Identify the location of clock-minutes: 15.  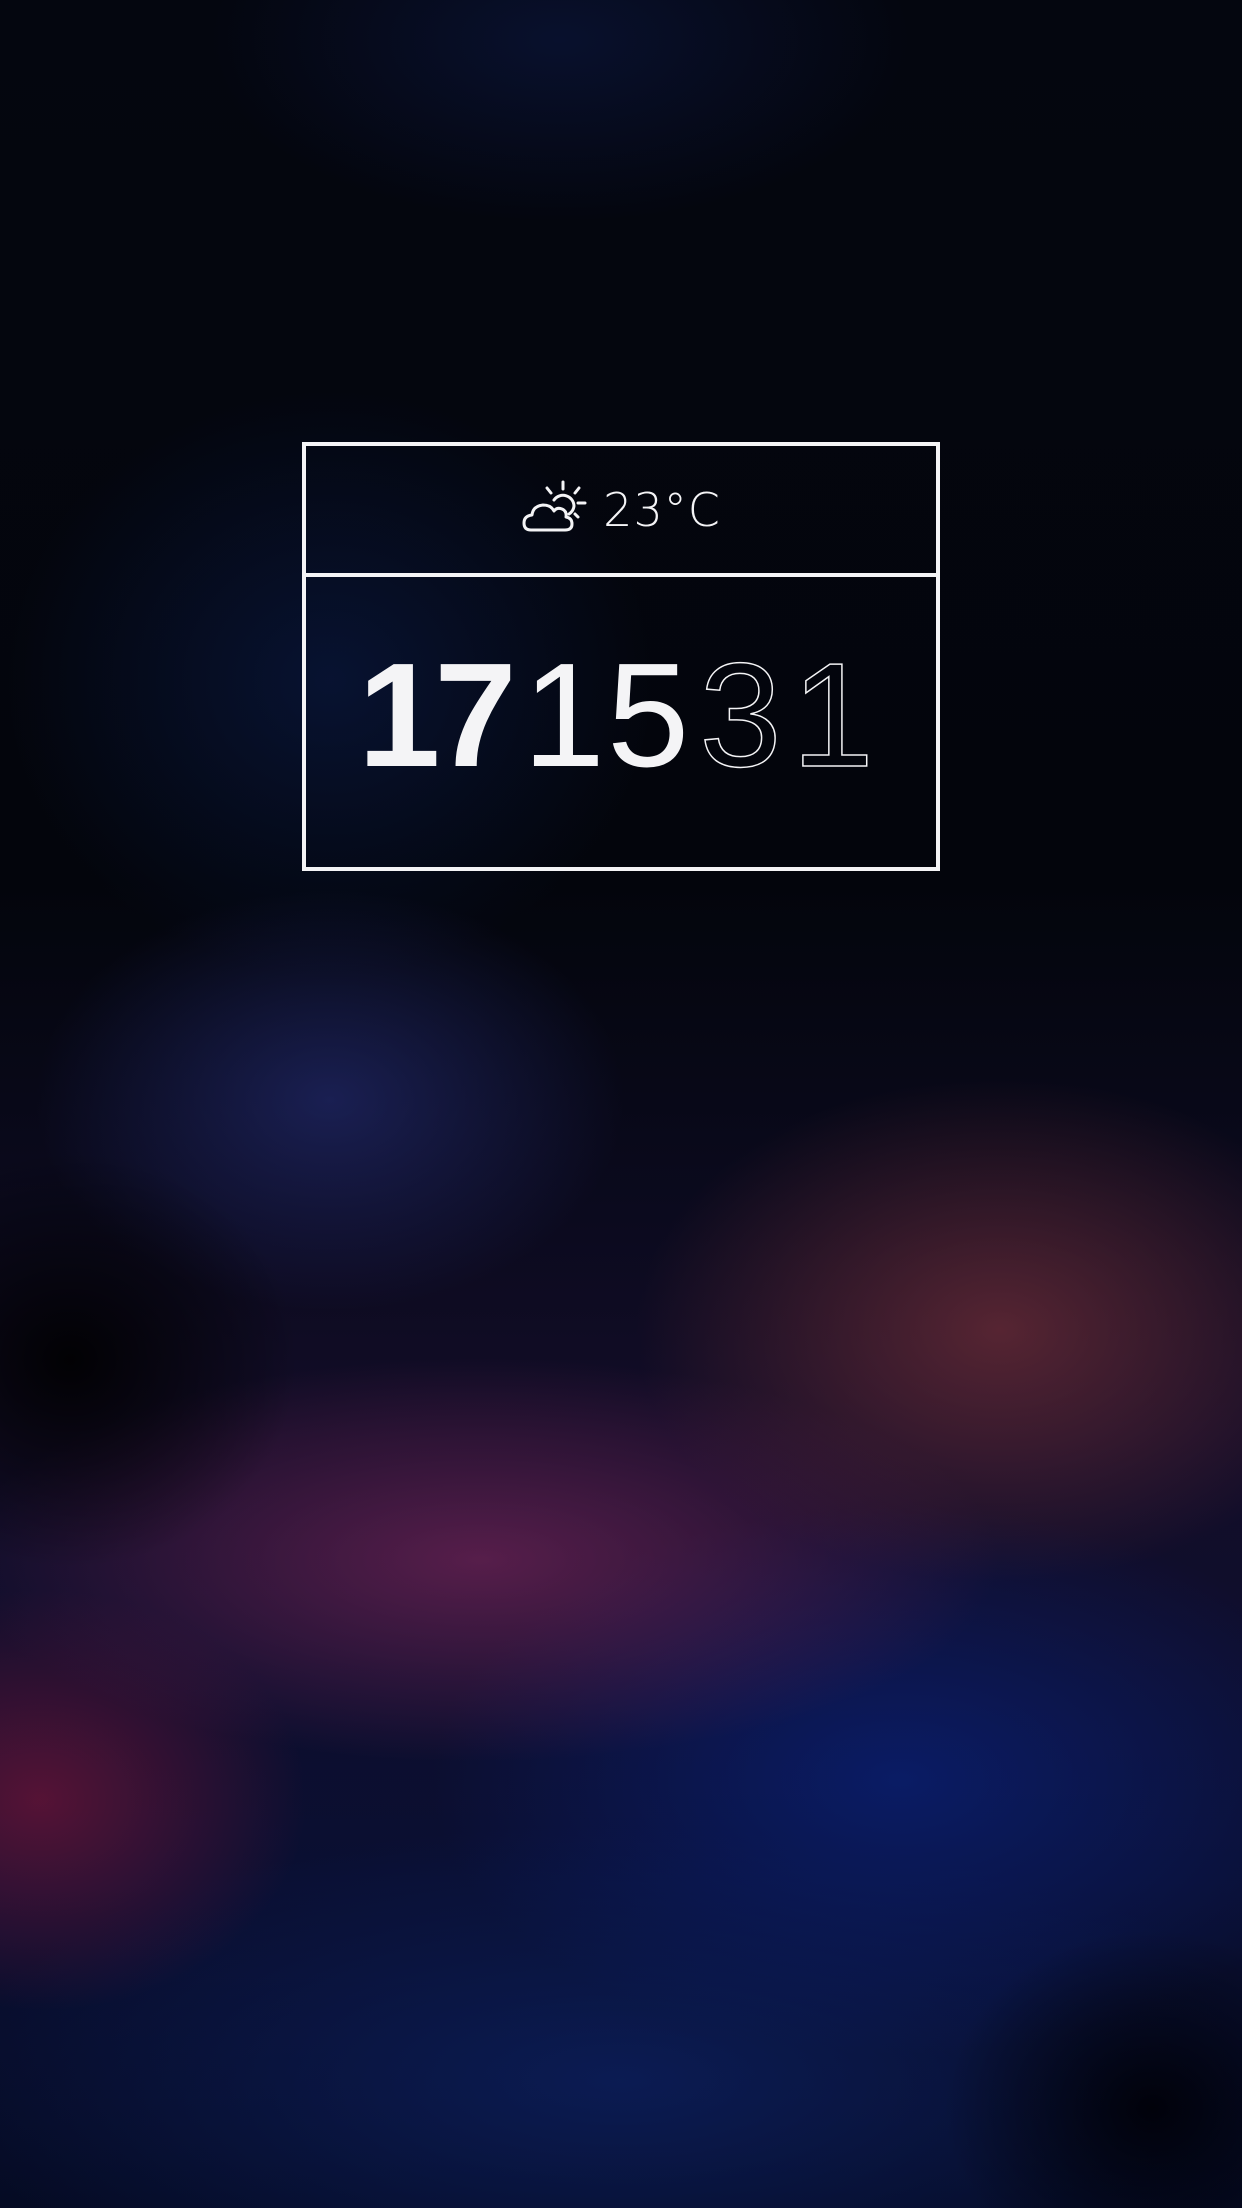
(607, 715).